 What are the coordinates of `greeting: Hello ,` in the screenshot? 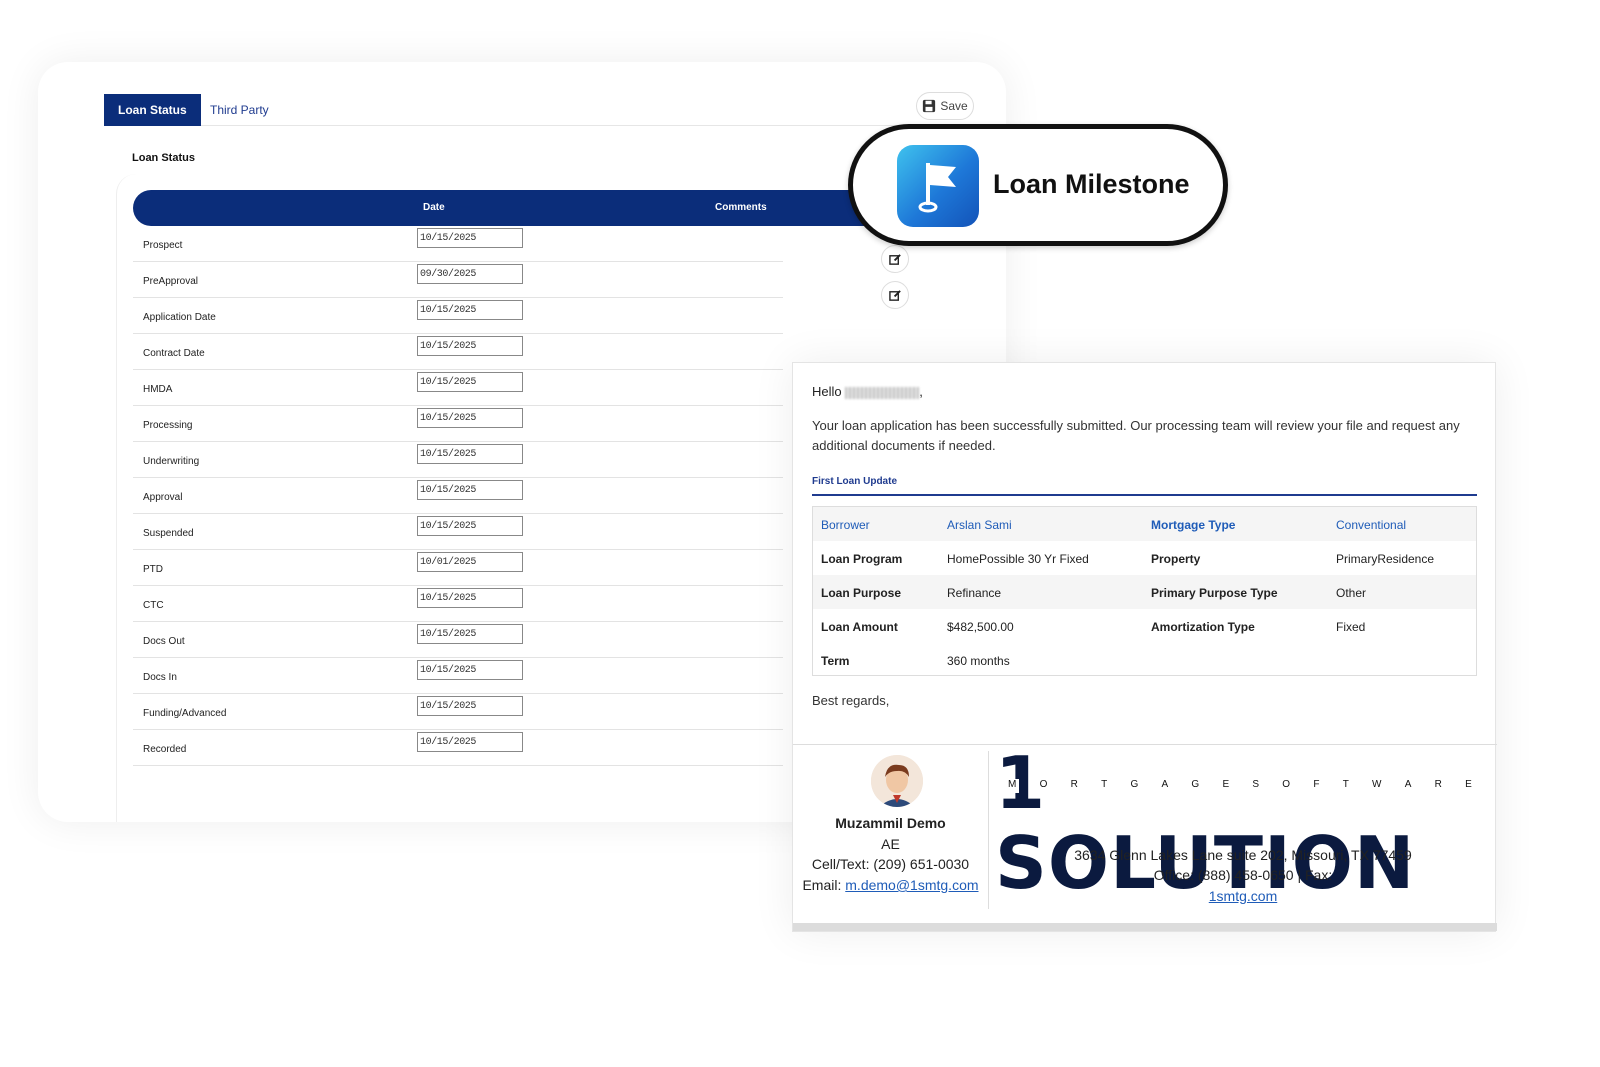 It's located at (867, 391).